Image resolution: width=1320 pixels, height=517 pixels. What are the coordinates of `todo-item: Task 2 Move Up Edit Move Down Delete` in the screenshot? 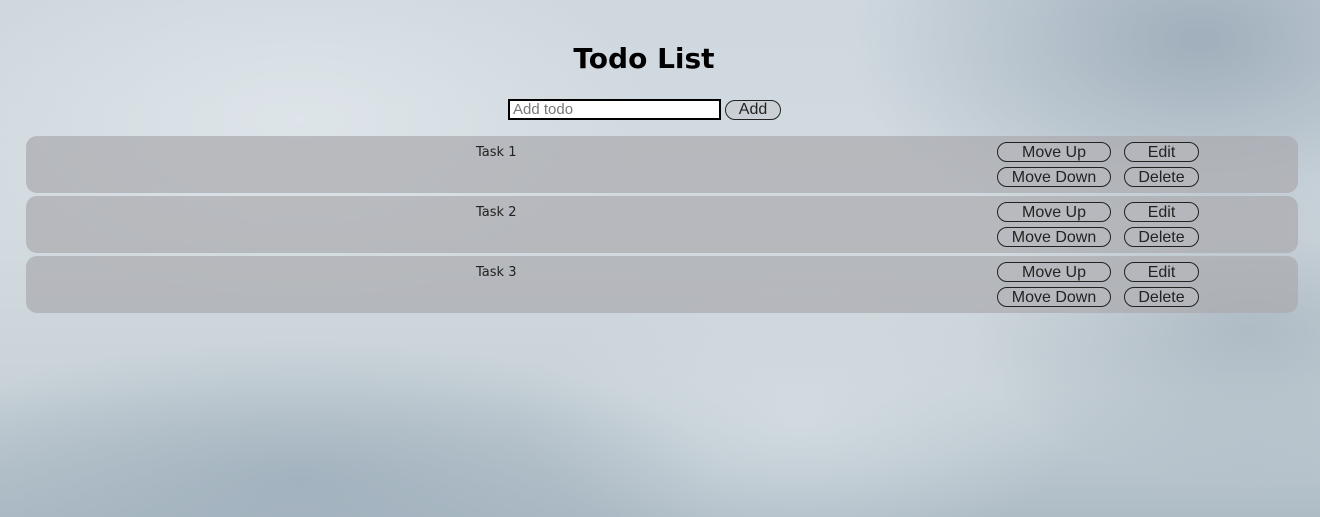 It's located at (662, 224).